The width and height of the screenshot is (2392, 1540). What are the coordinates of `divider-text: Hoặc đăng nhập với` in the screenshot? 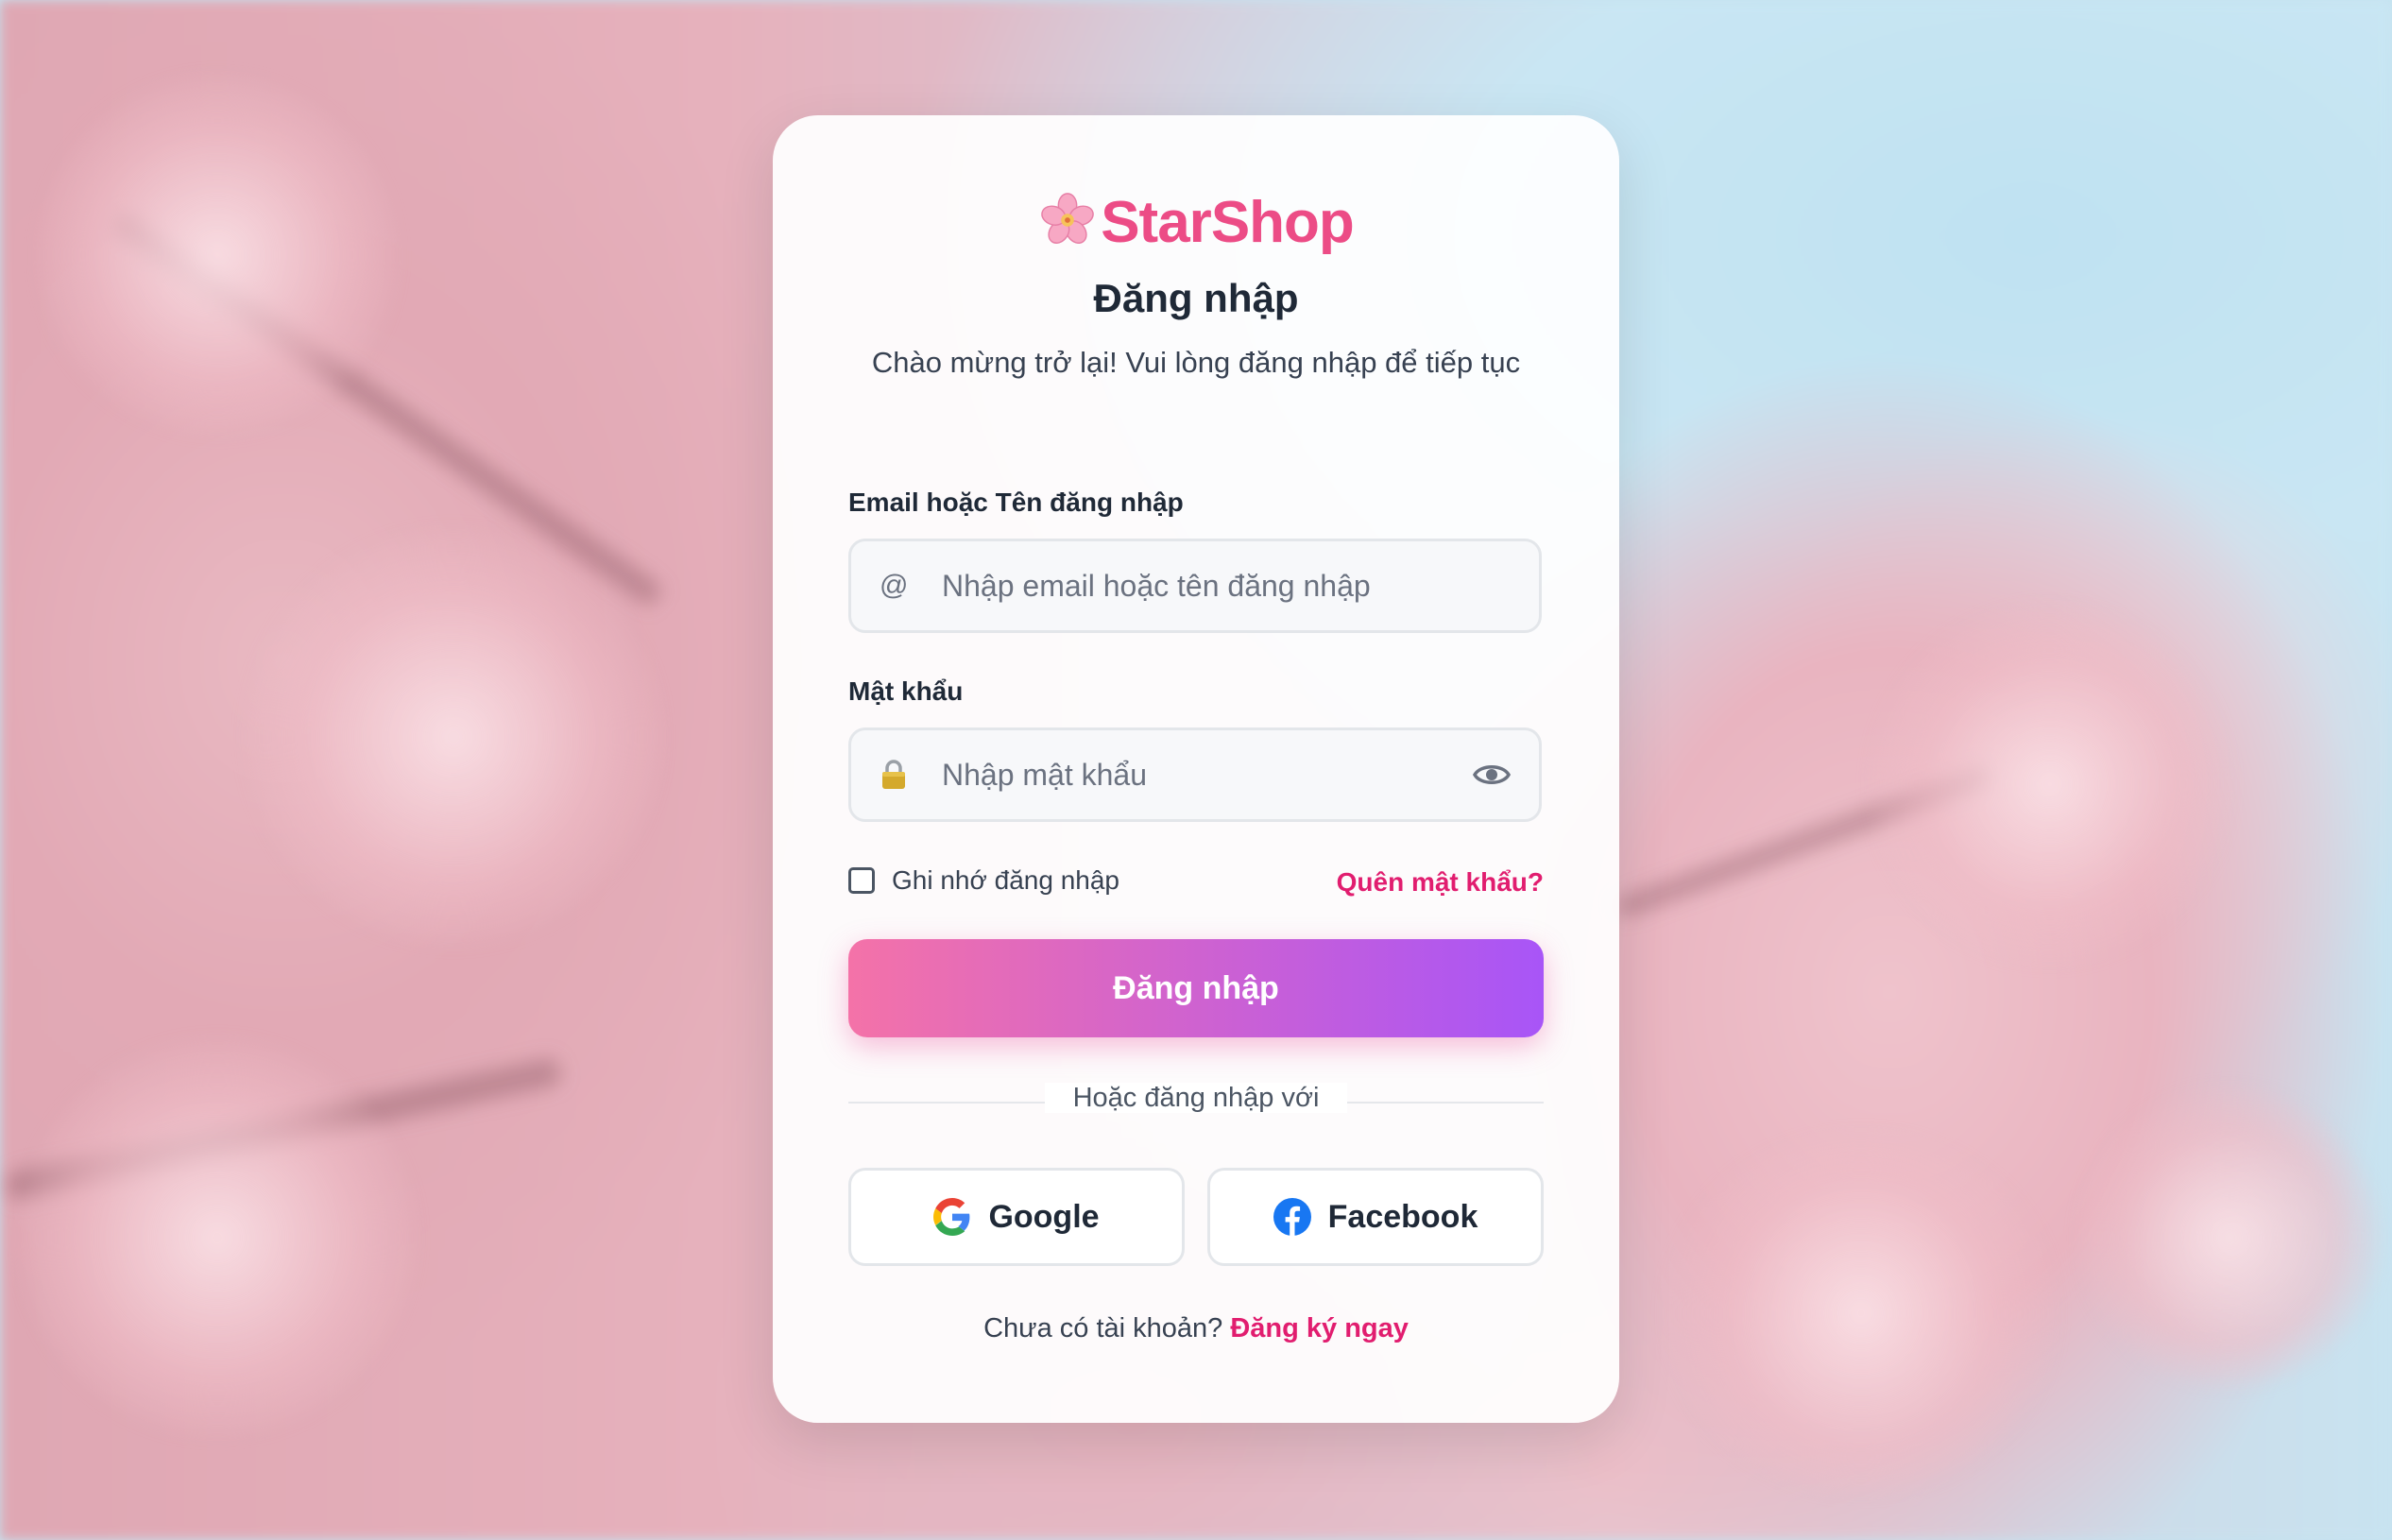 It's located at (1196, 1098).